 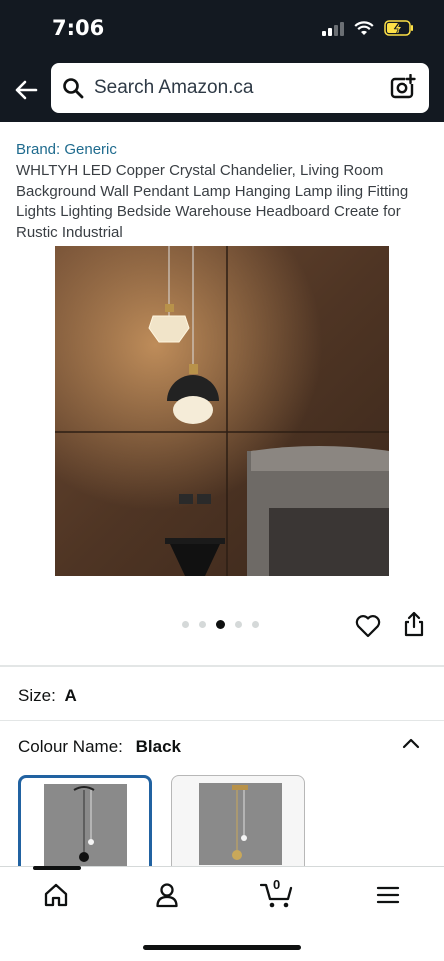 I want to click on carousel-dot-active, so click(x=220, y=624).